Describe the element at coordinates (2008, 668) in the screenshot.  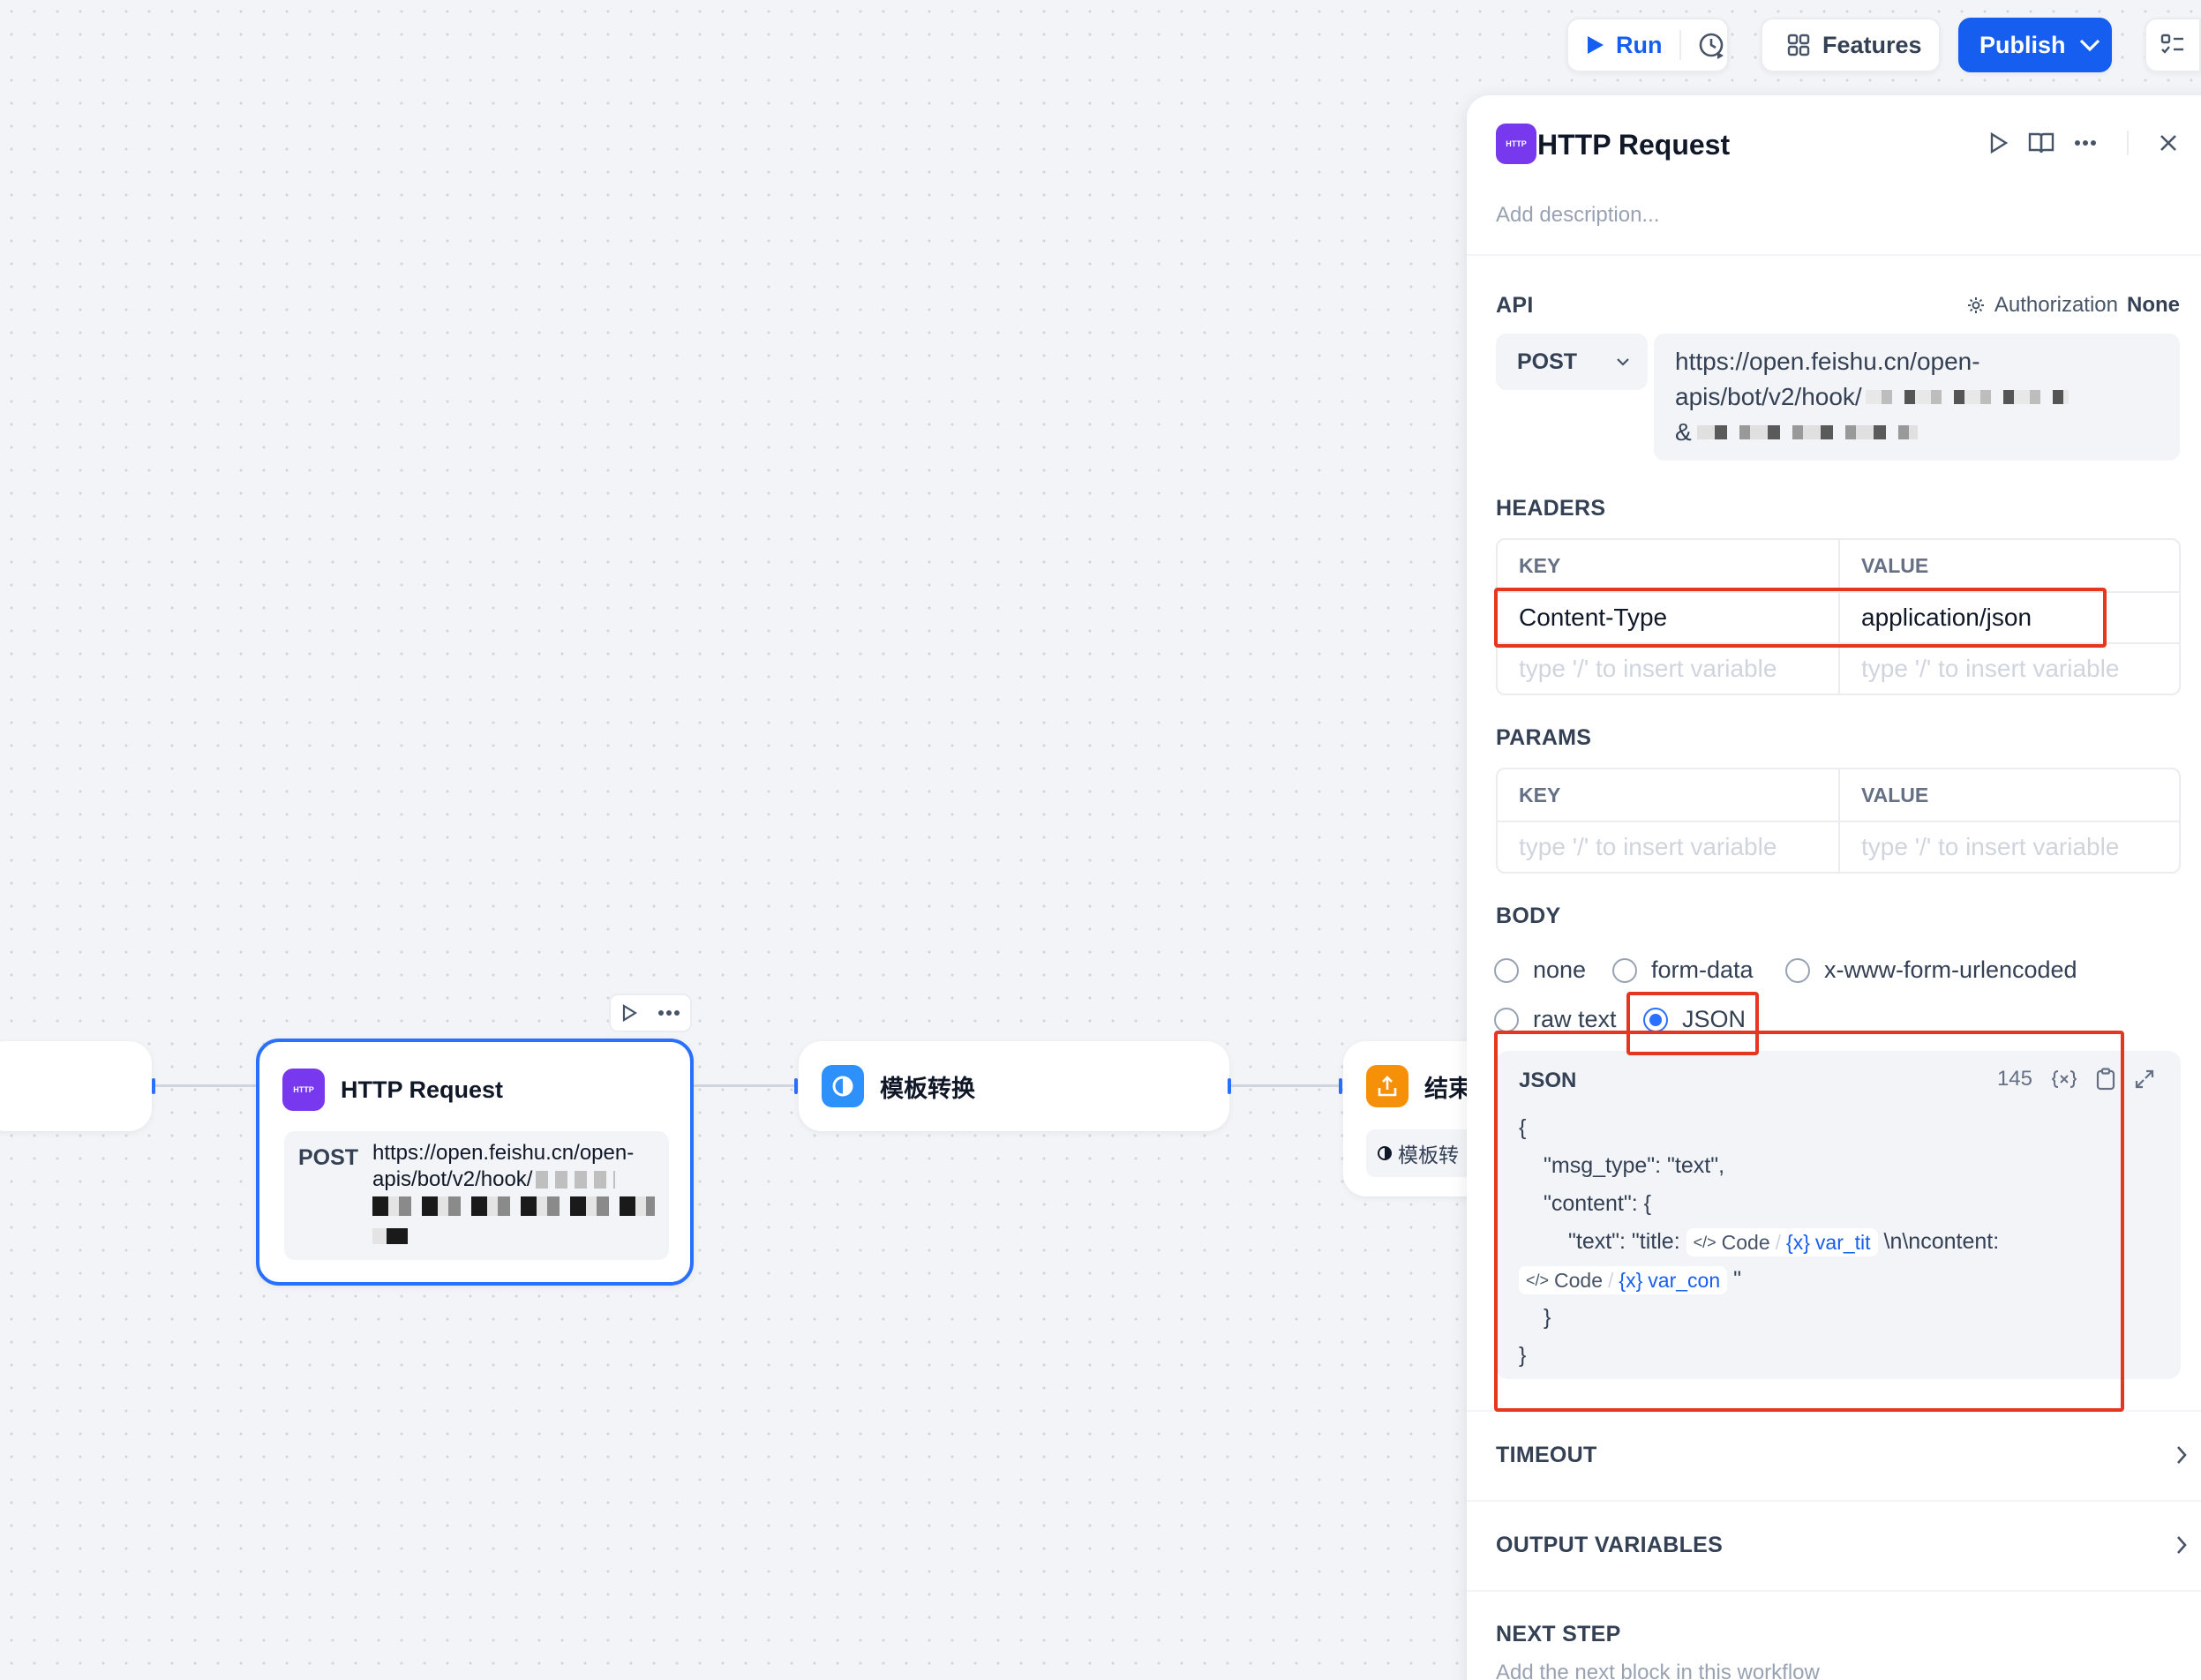
I see `header-value-input: type '/' to insert variable` at that location.